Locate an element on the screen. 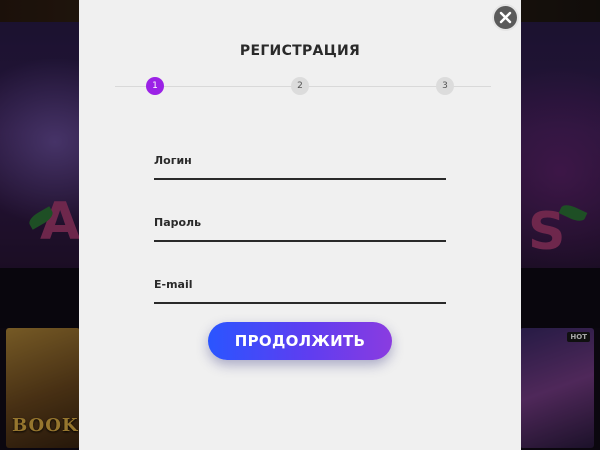 The width and height of the screenshot is (600, 450). login-field: Логин is located at coordinates (300, 167).